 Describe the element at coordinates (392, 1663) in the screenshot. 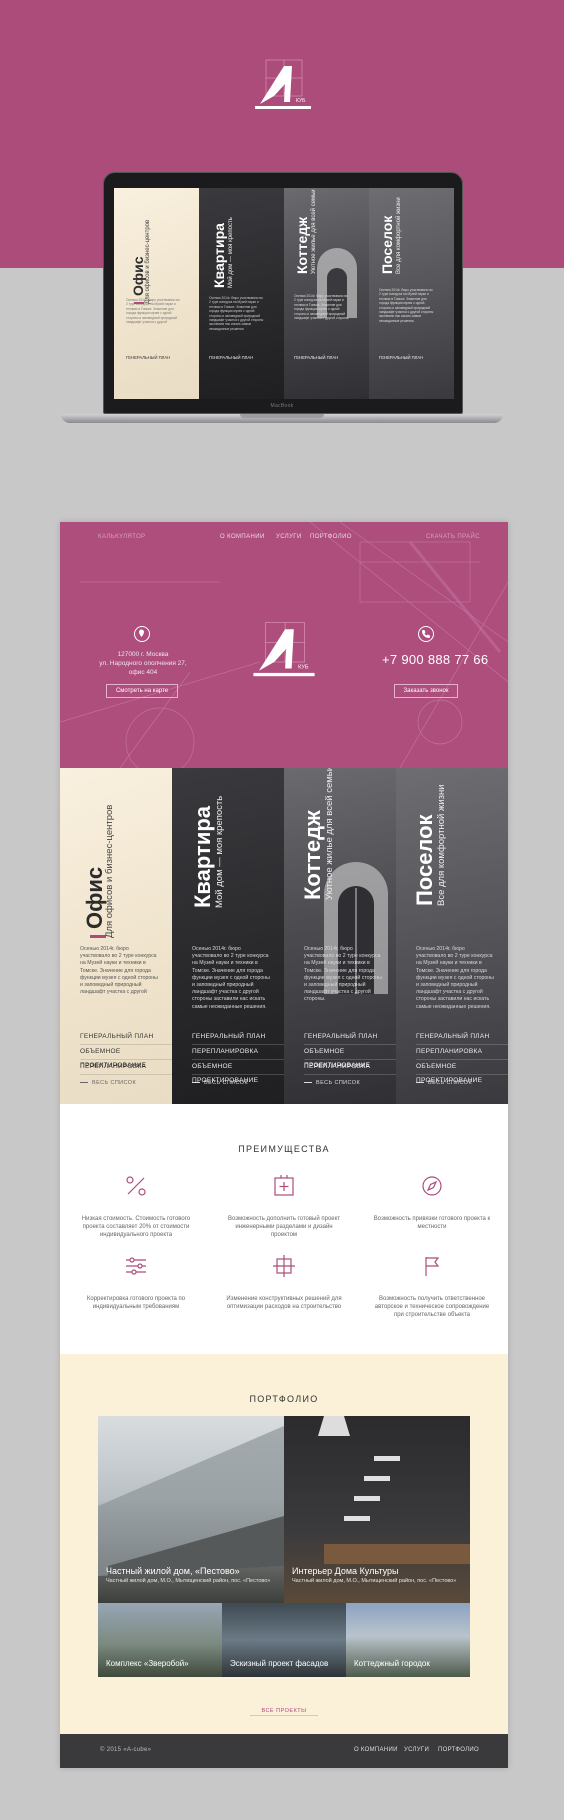

I see `tile-caption: Коттеджный городок` at that location.